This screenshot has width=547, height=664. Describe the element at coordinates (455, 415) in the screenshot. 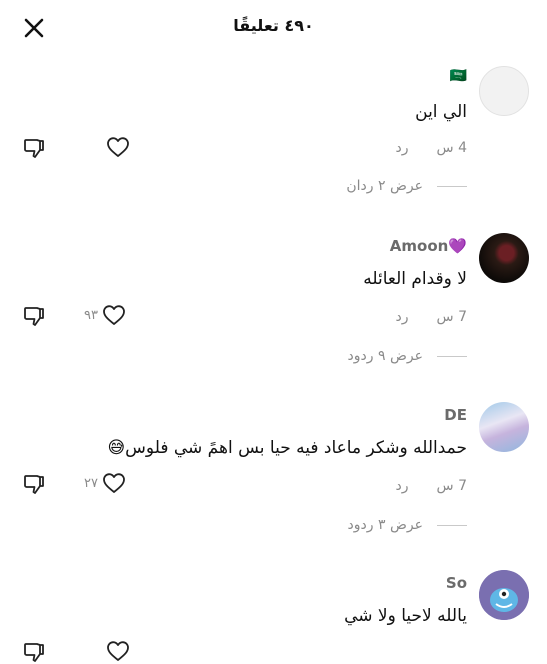

I see `comment-username: DE` at that location.